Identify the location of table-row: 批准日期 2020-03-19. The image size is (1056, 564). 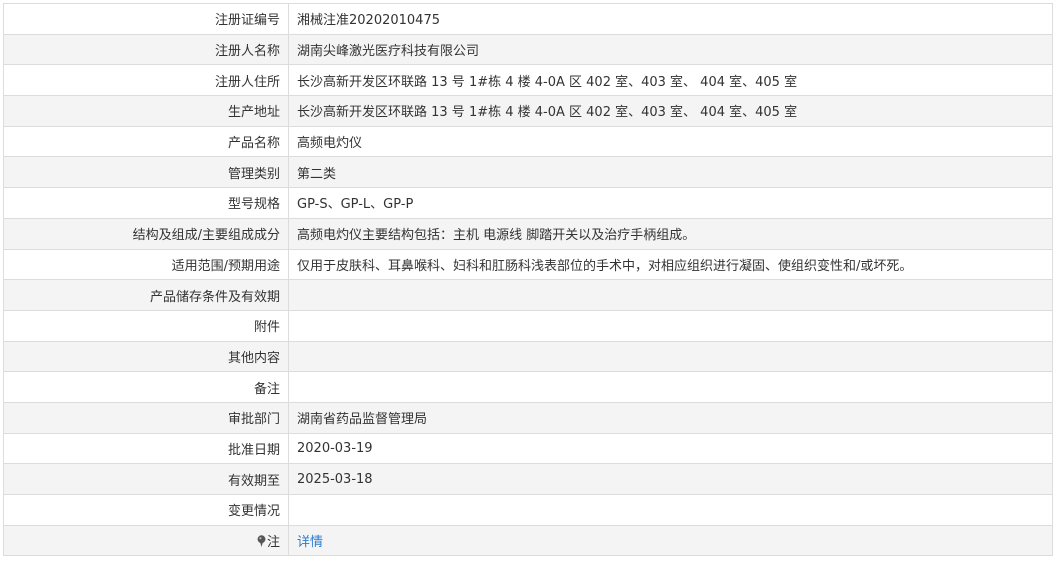
(528, 448).